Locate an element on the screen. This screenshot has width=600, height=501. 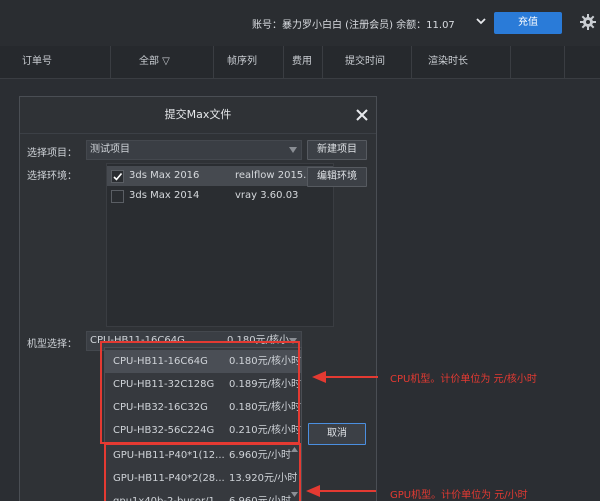
environment-name: 3ds Max 2016 is located at coordinates (164, 175).